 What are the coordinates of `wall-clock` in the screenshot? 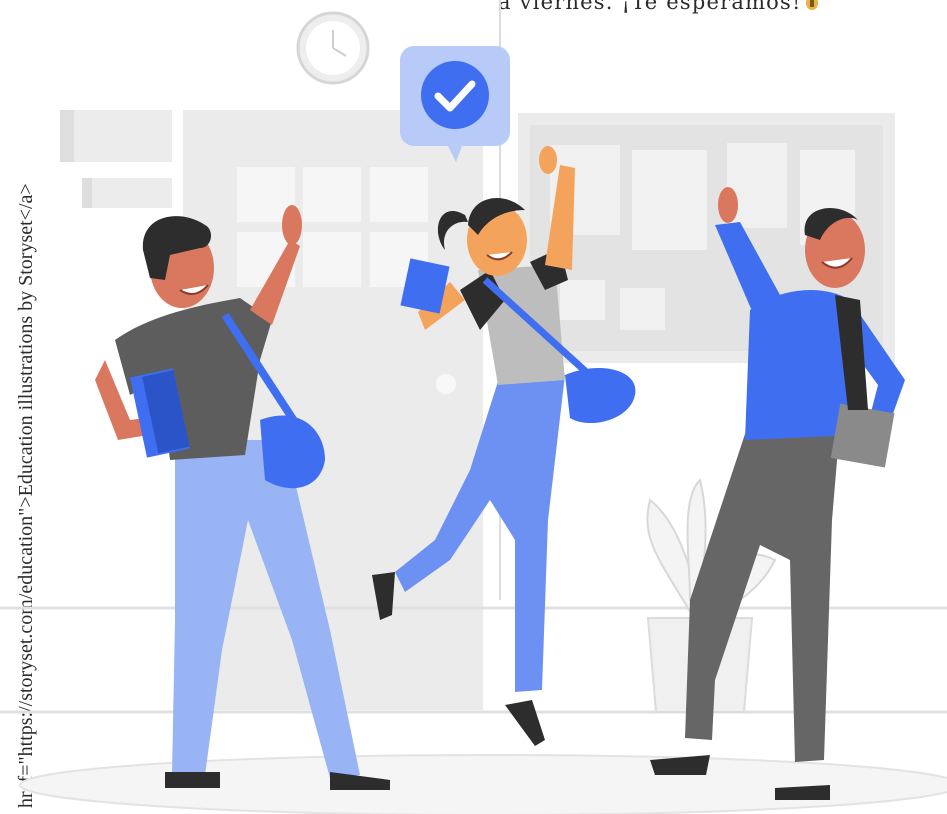 It's located at (333, 48).